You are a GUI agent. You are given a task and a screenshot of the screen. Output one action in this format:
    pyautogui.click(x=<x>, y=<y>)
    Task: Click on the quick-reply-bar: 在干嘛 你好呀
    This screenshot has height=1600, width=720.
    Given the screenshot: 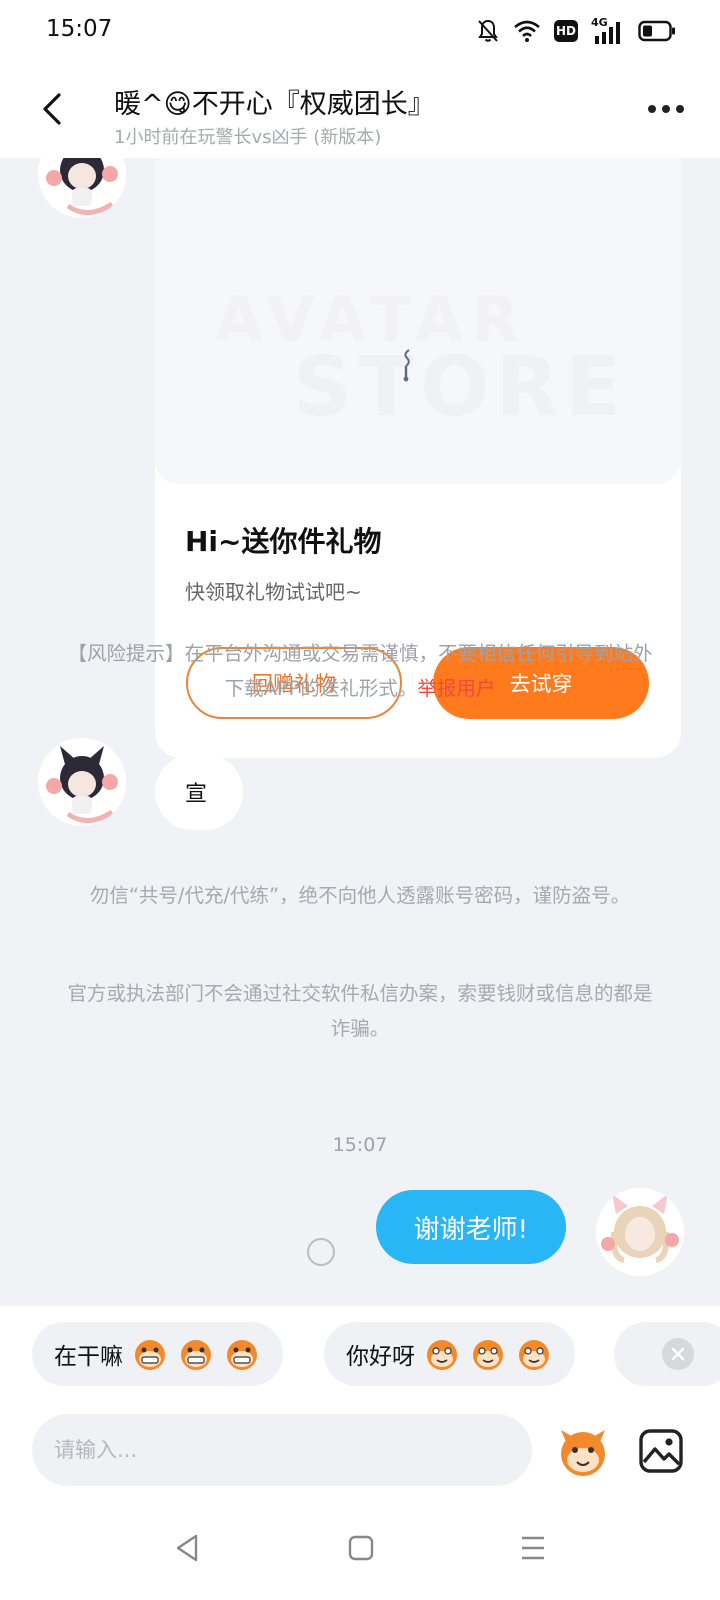 What is the action you would take?
    pyautogui.click(x=360, y=1353)
    